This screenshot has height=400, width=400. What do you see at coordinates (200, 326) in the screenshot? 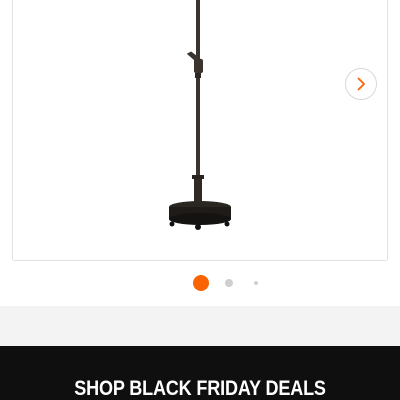
I see `section-divider` at bounding box center [200, 326].